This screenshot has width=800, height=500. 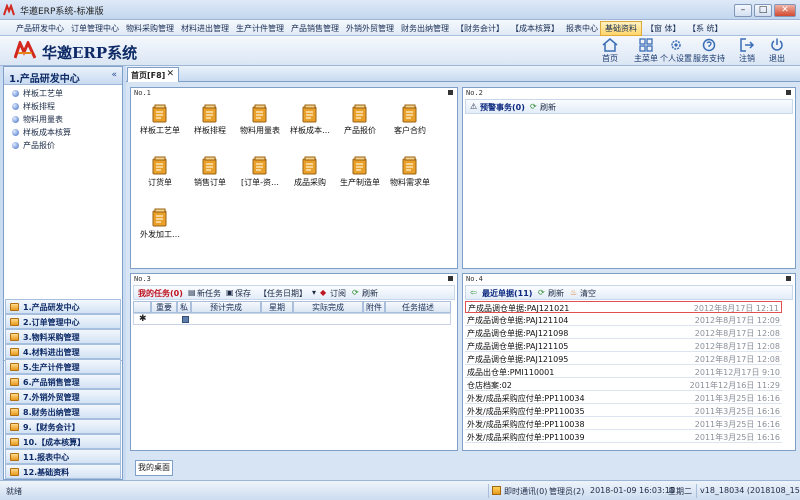 What do you see at coordinates (310, 176) in the screenshot?
I see `shortcut-item: 成品采购` at bounding box center [310, 176].